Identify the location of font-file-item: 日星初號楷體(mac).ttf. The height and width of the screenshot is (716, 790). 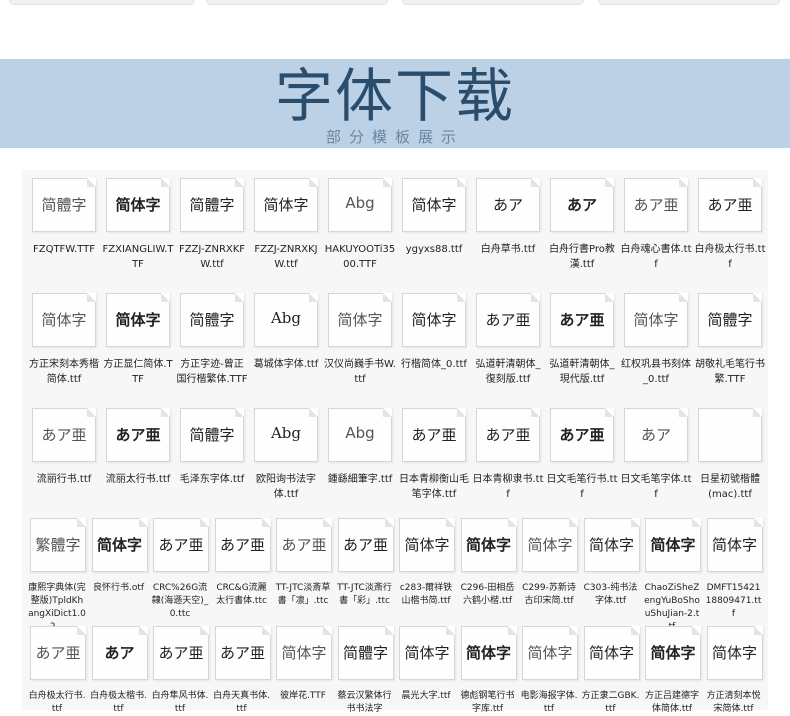
(730, 455).